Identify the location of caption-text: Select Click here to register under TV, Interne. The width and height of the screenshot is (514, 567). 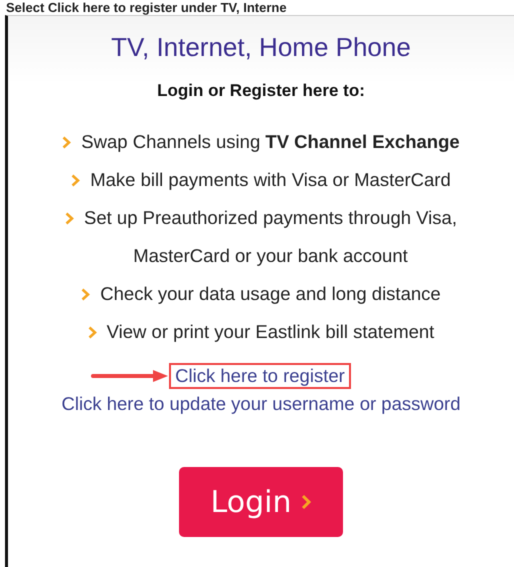
(146, 7).